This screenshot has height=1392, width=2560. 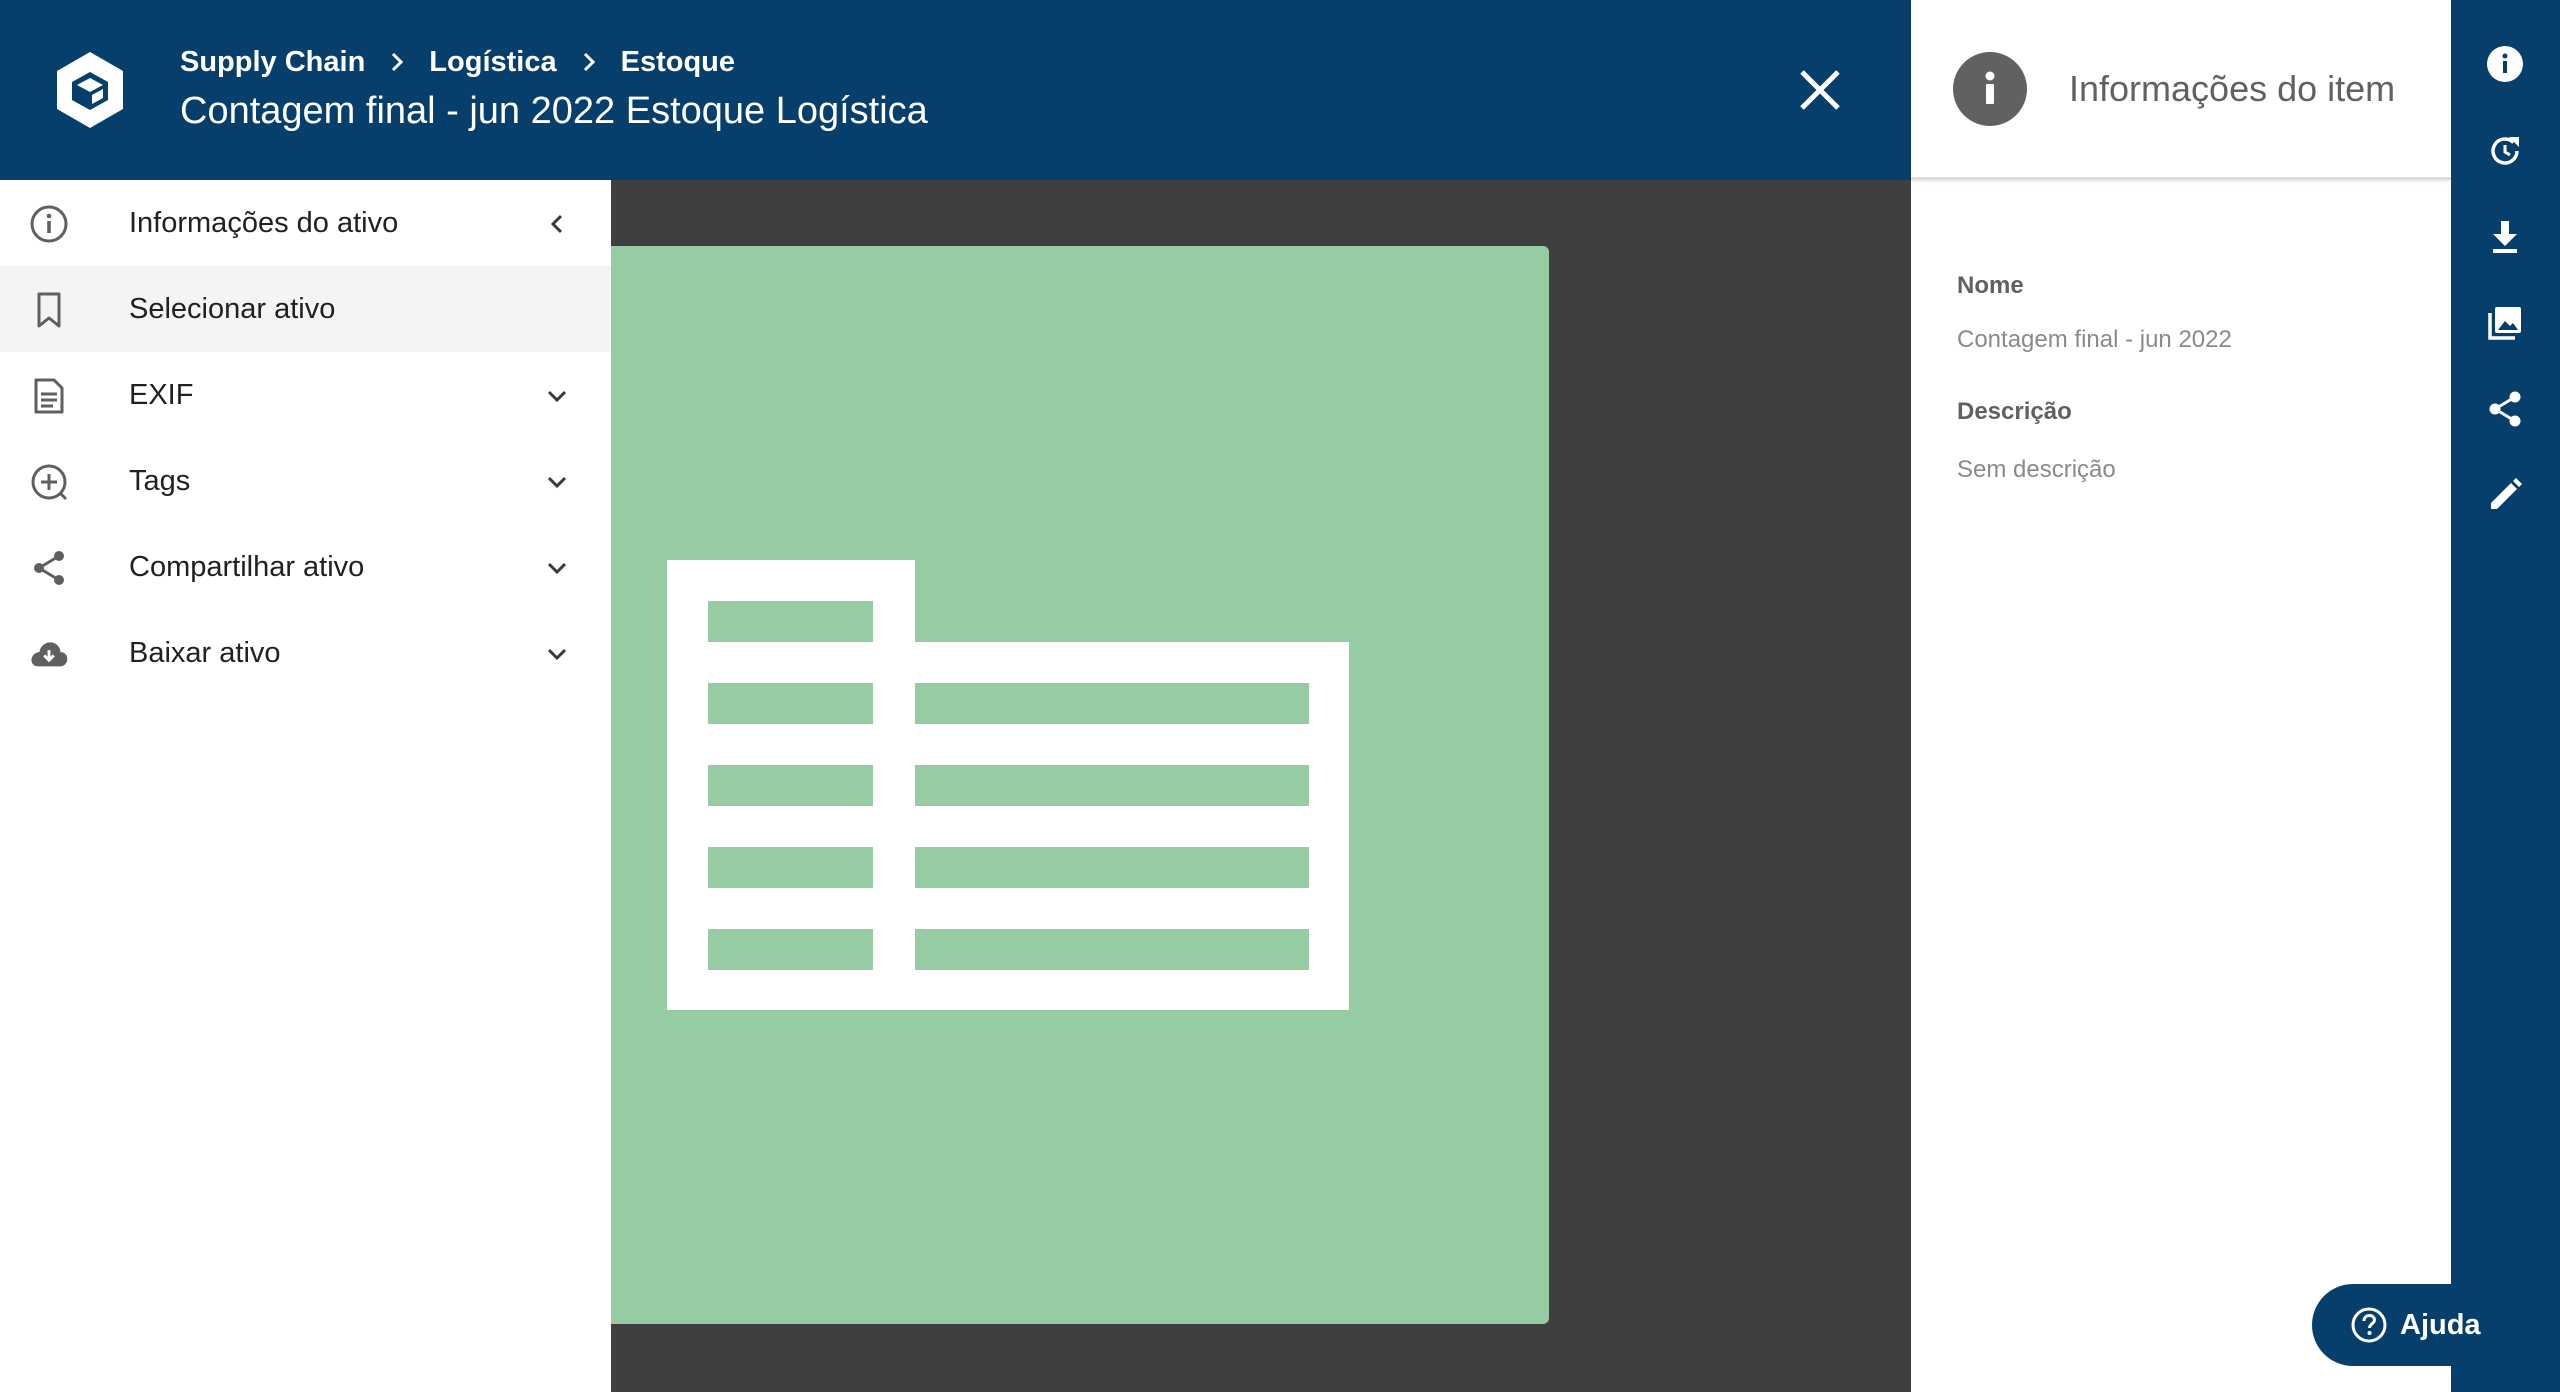 I want to click on history-icon, so click(x=2505, y=151).